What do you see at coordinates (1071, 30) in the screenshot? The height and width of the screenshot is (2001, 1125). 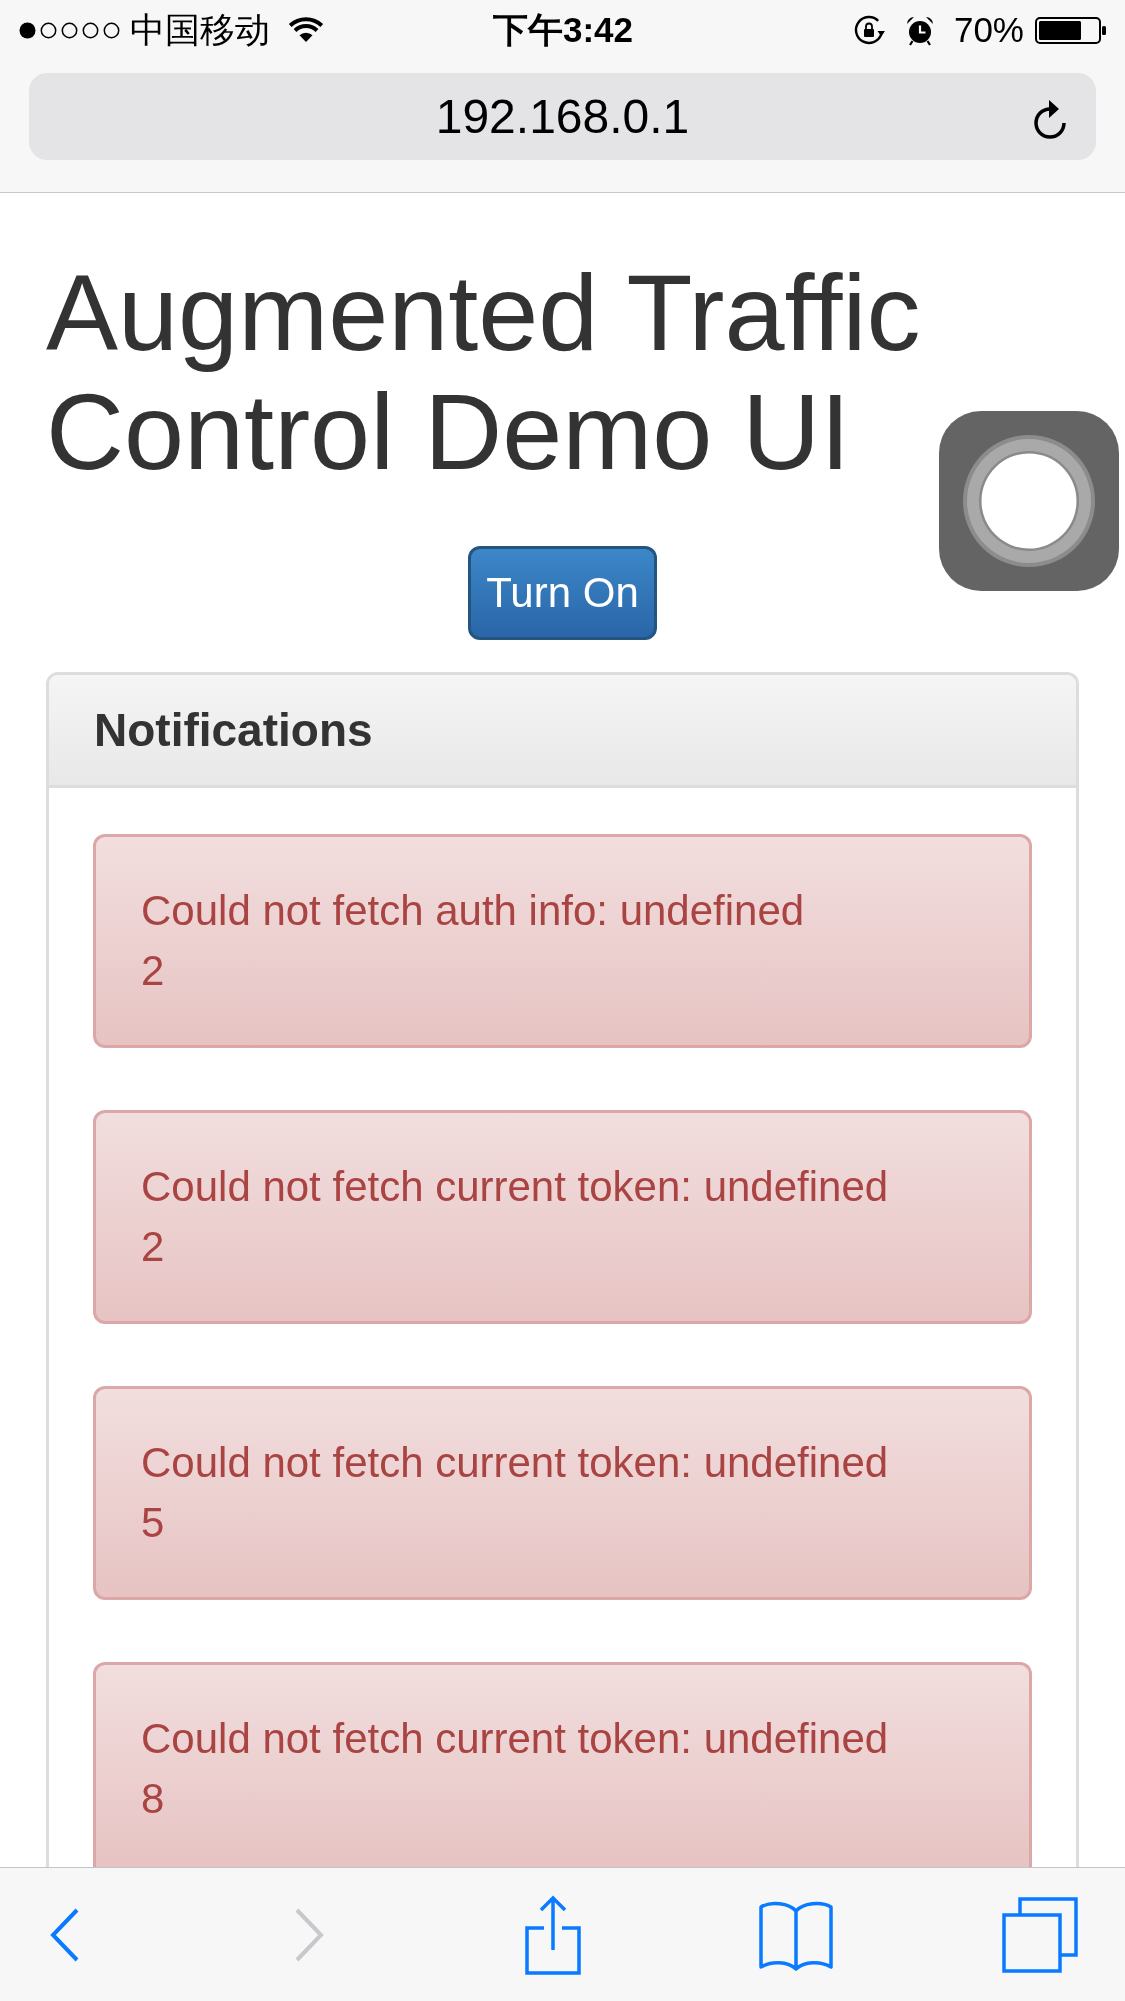 I see `battery-icon` at bounding box center [1071, 30].